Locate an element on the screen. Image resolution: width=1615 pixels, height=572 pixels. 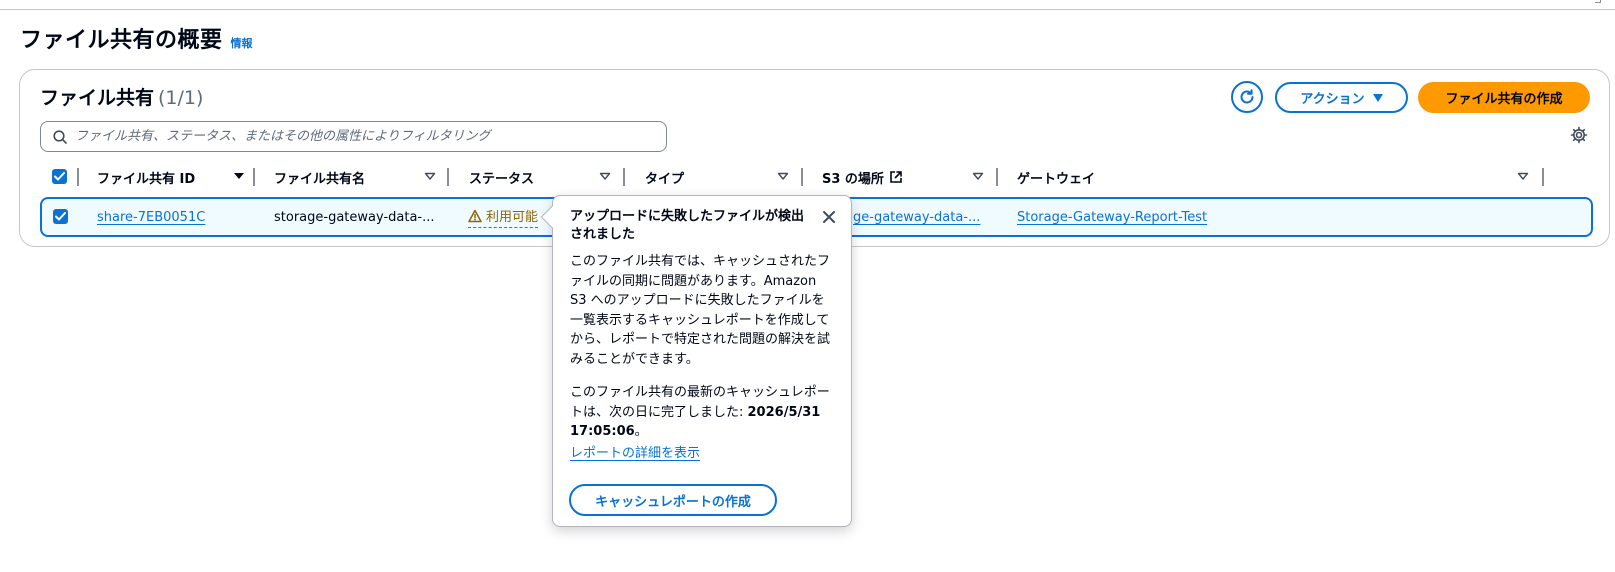
refresh-icon is located at coordinates (1247, 96).